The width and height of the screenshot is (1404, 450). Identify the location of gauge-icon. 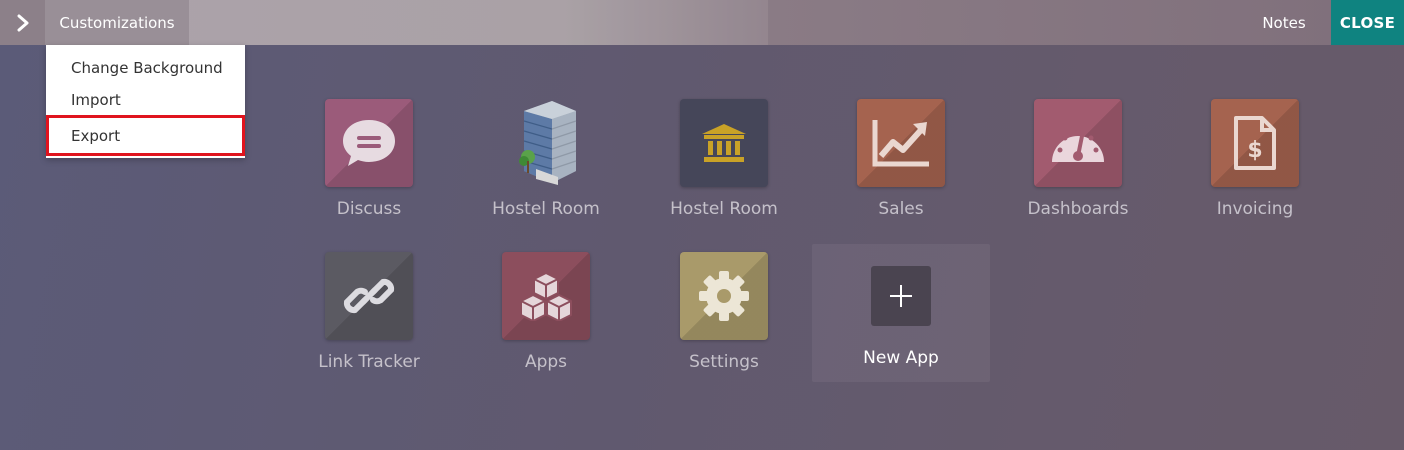
(1078, 145).